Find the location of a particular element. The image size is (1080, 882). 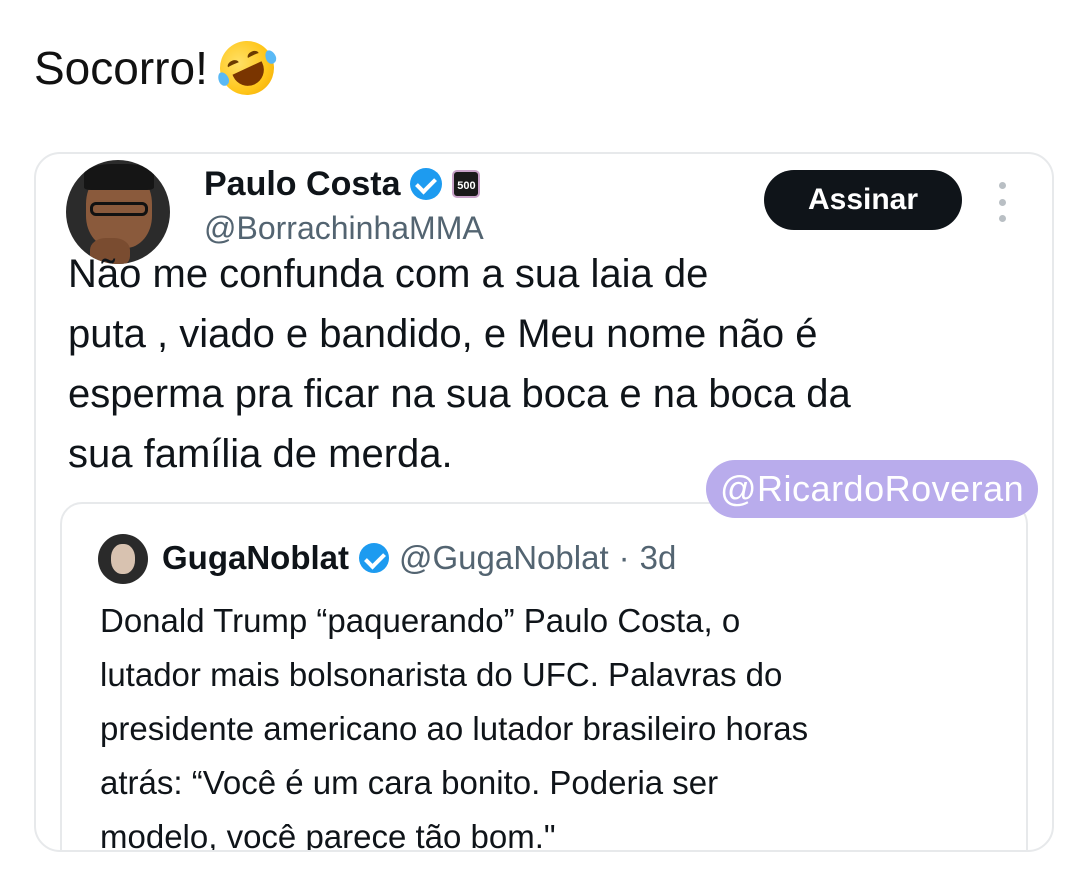

caption-text: Socorro! is located at coordinates (121, 68).